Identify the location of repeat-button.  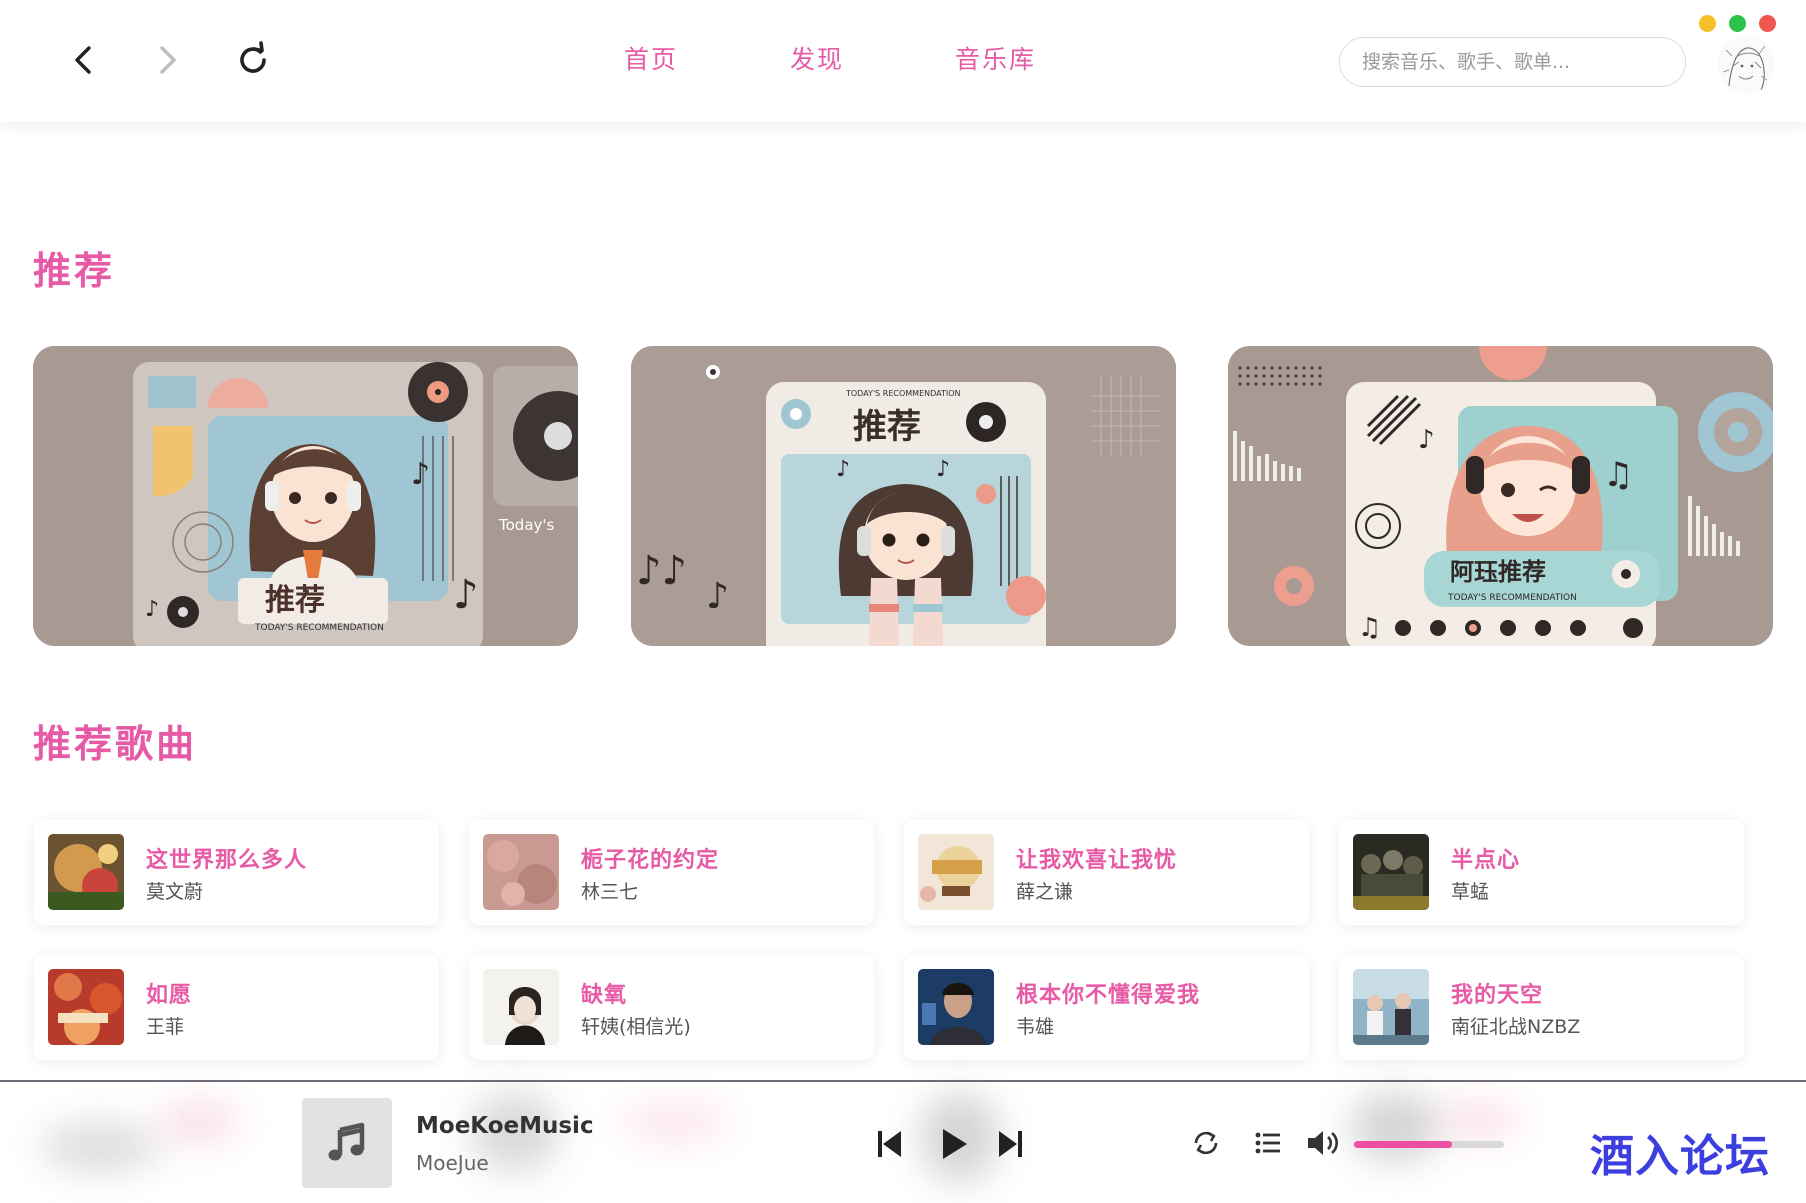
(1206, 1143).